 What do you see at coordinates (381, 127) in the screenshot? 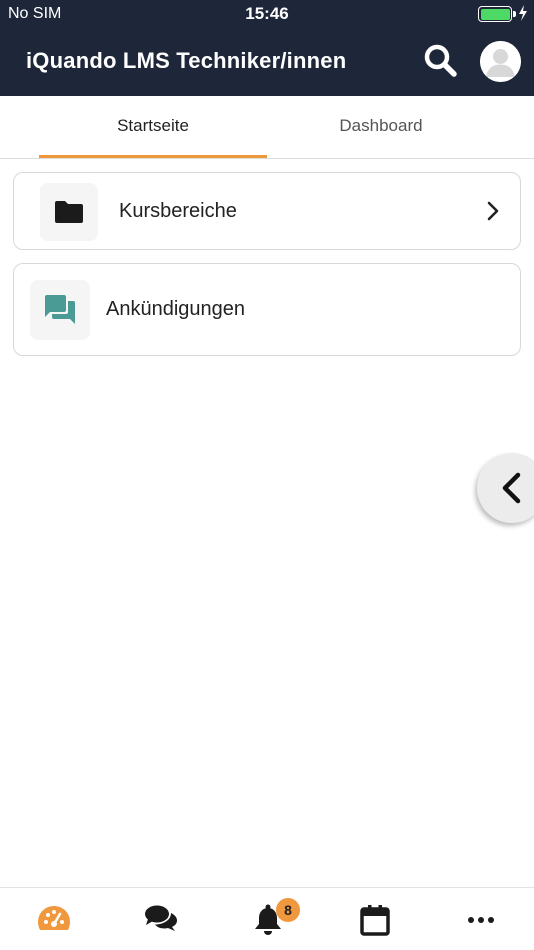
I see `tab-dashboard: Dashboard` at bounding box center [381, 127].